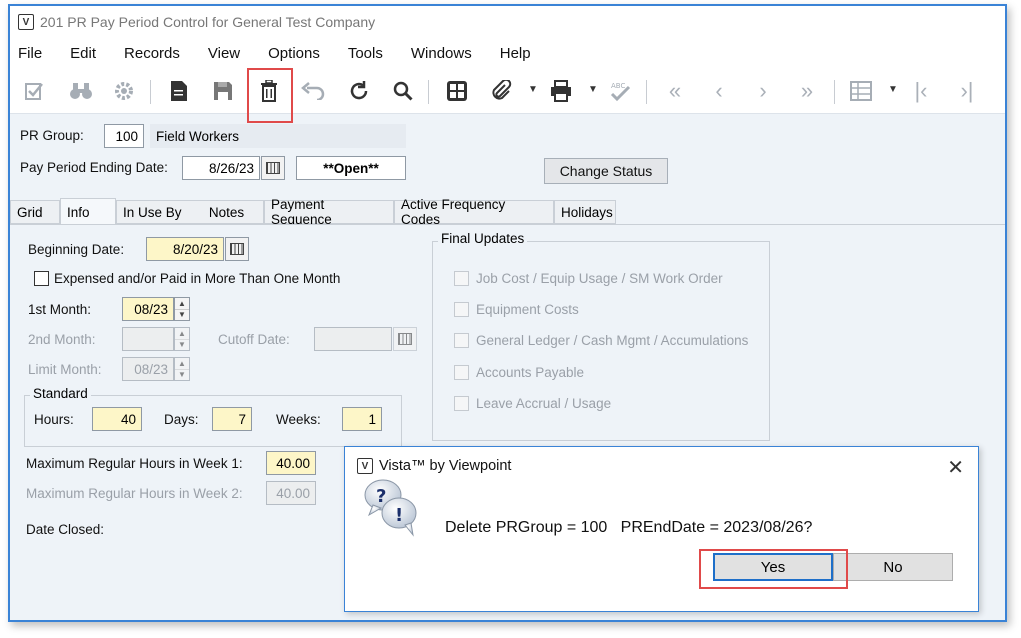 This screenshot has width=1021, height=638. I want to click on dialog-body, so click(661, 548).